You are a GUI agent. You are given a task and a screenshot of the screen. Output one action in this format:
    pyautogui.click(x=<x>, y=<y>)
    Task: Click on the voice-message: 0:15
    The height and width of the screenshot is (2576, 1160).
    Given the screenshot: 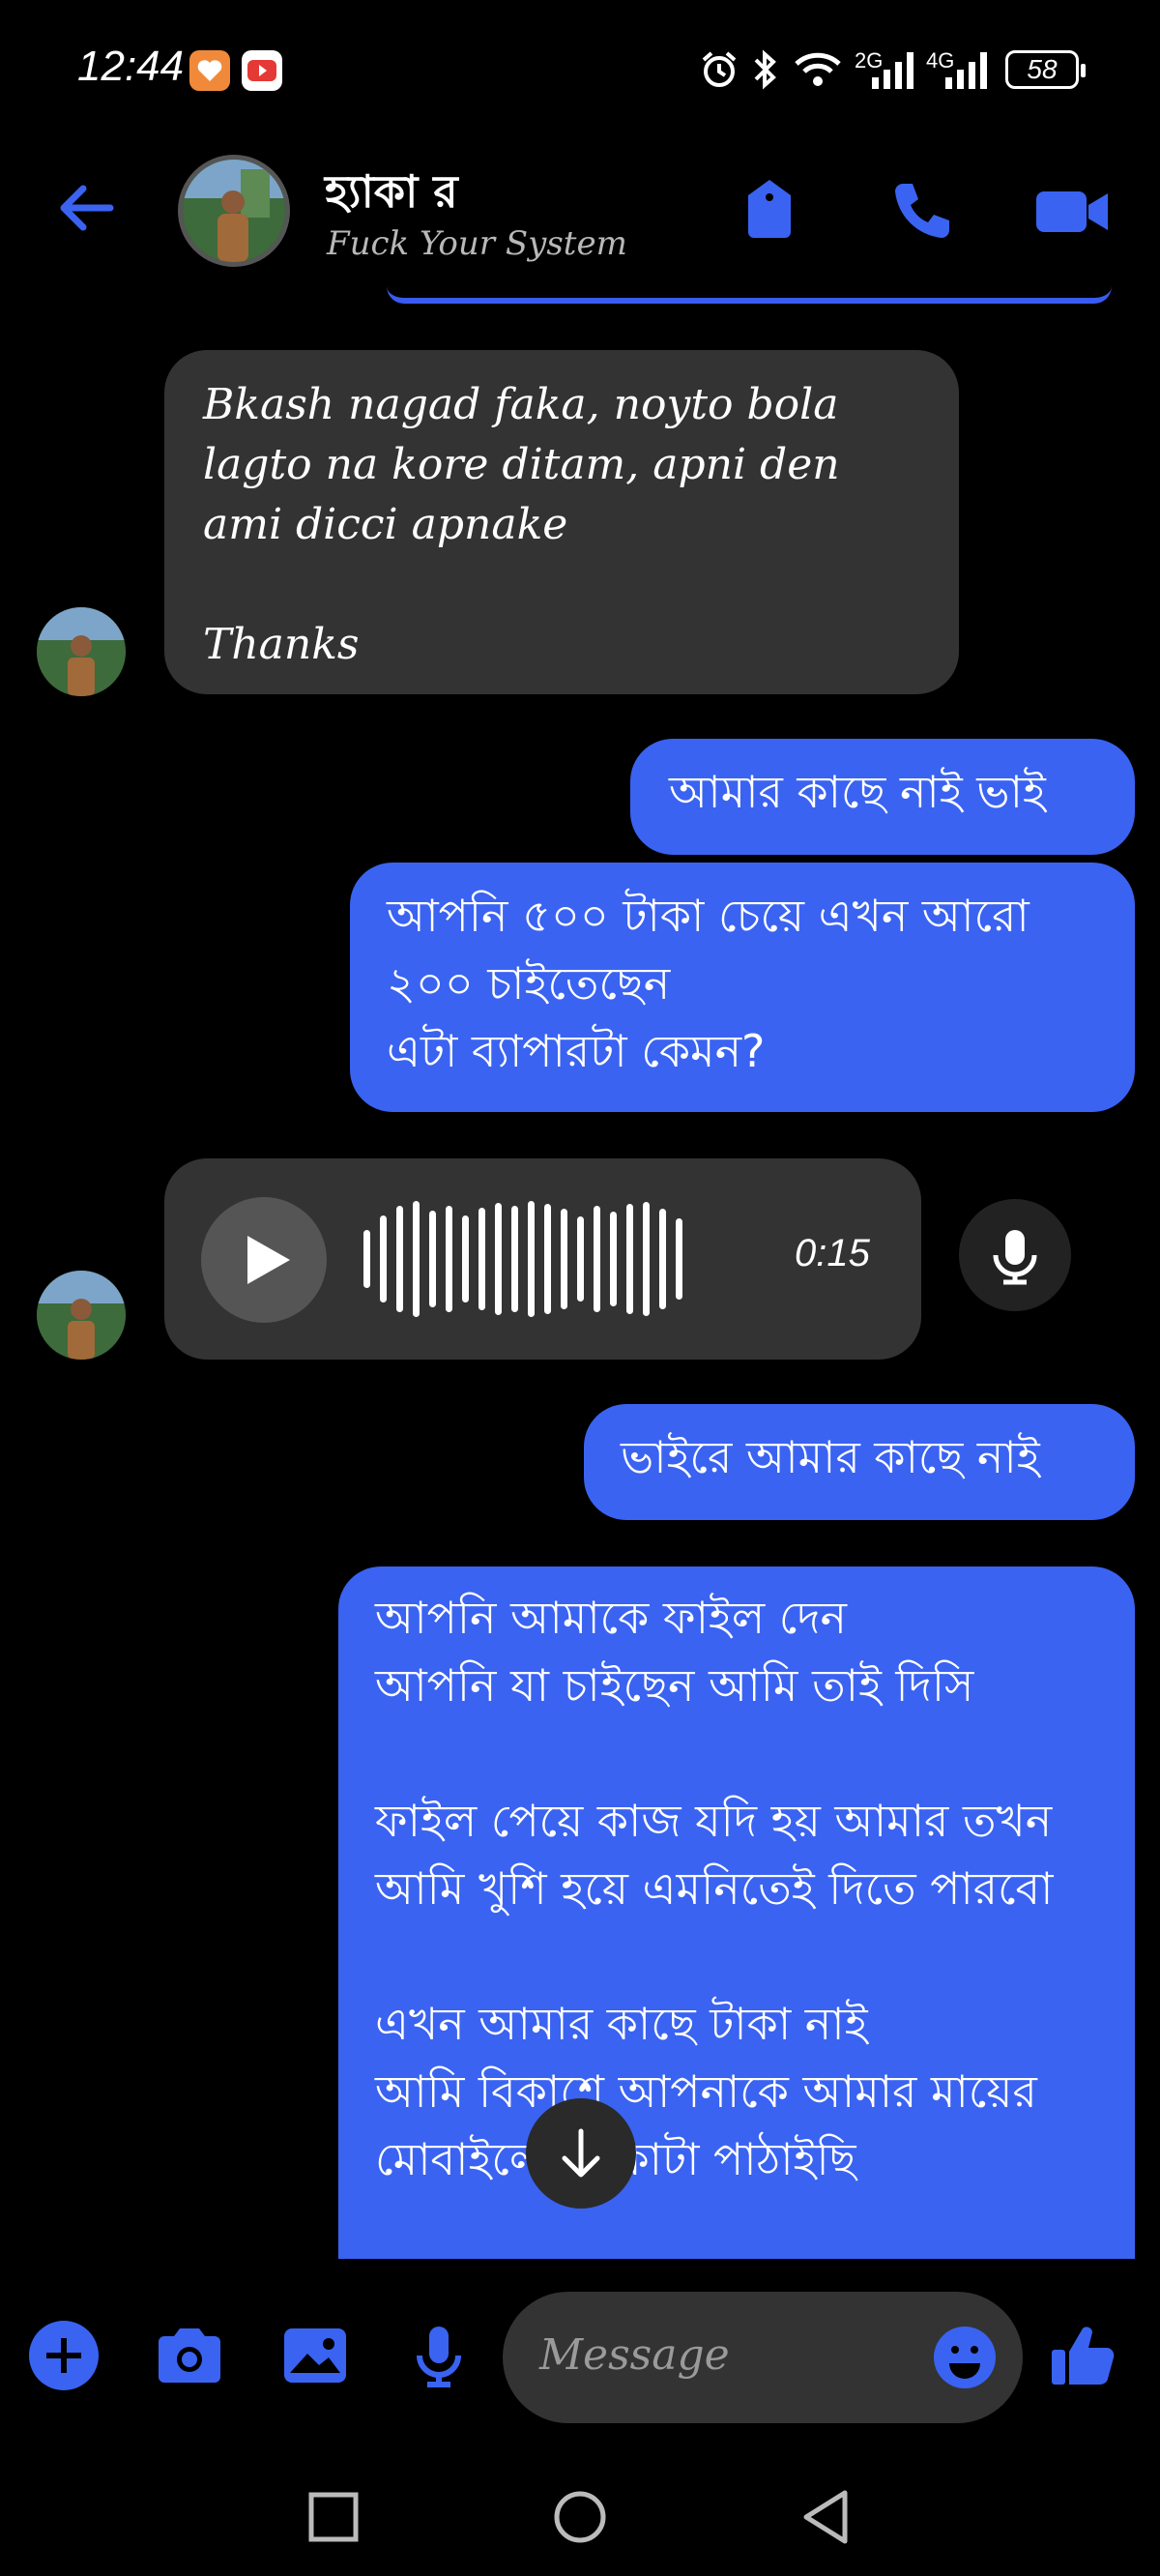 What is the action you would take?
    pyautogui.click(x=542, y=1259)
    